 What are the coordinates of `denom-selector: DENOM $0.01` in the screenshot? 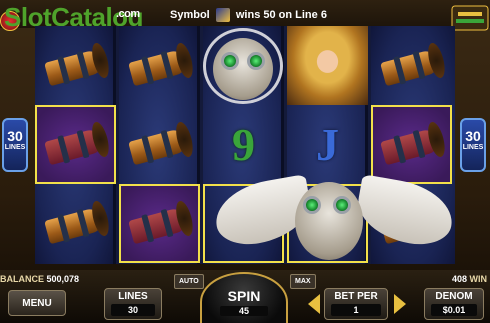 It's located at (454, 304).